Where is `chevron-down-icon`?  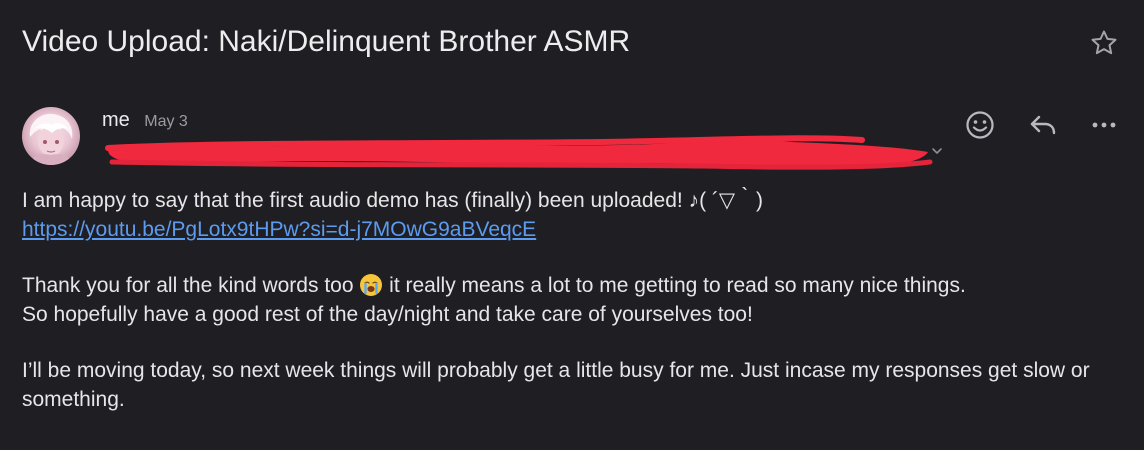 chevron-down-icon is located at coordinates (937, 151).